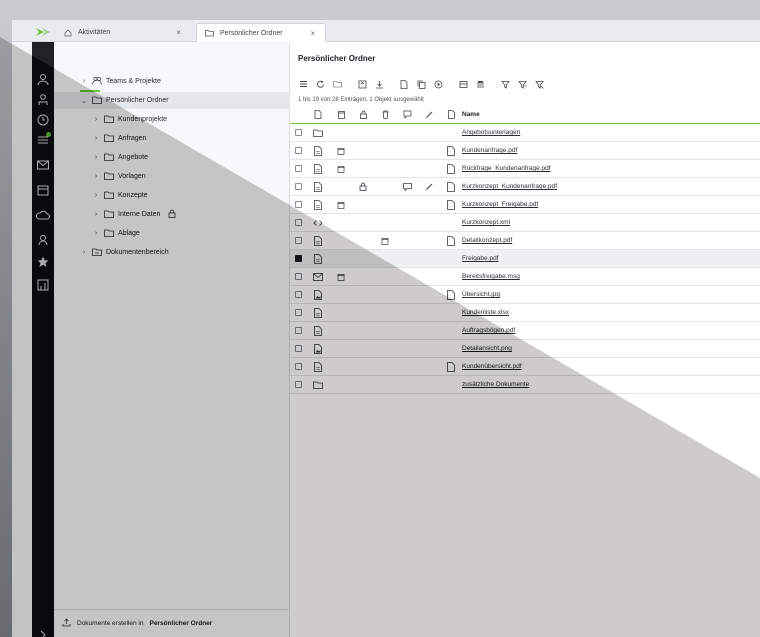 The image size is (760, 637). Describe the element at coordinates (43, 140) in the screenshot. I see `tasks-icon` at that location.